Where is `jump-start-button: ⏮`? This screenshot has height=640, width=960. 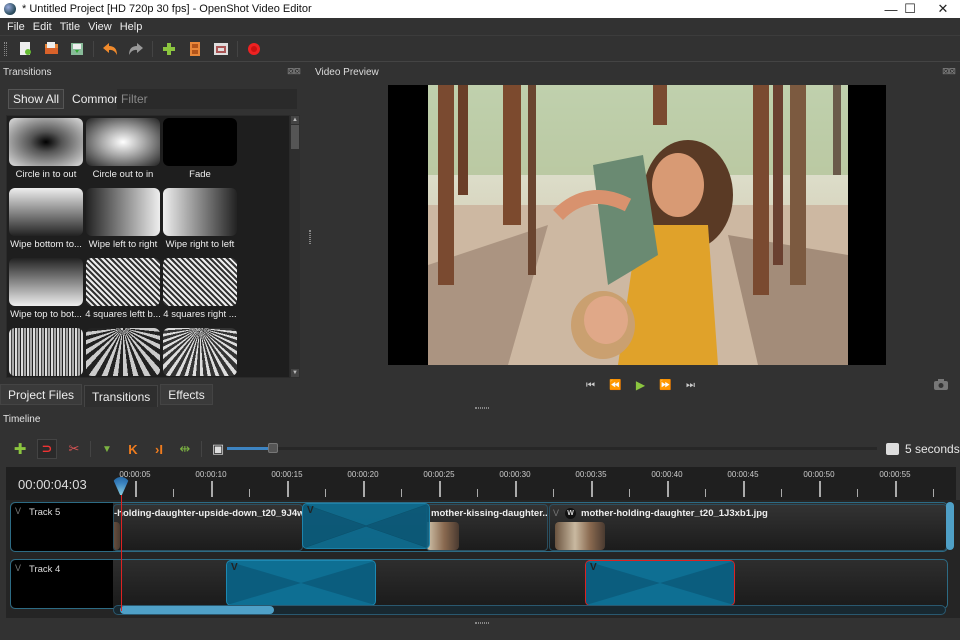
jump-start-button: ⏮ is located at coordinates (590, 385).